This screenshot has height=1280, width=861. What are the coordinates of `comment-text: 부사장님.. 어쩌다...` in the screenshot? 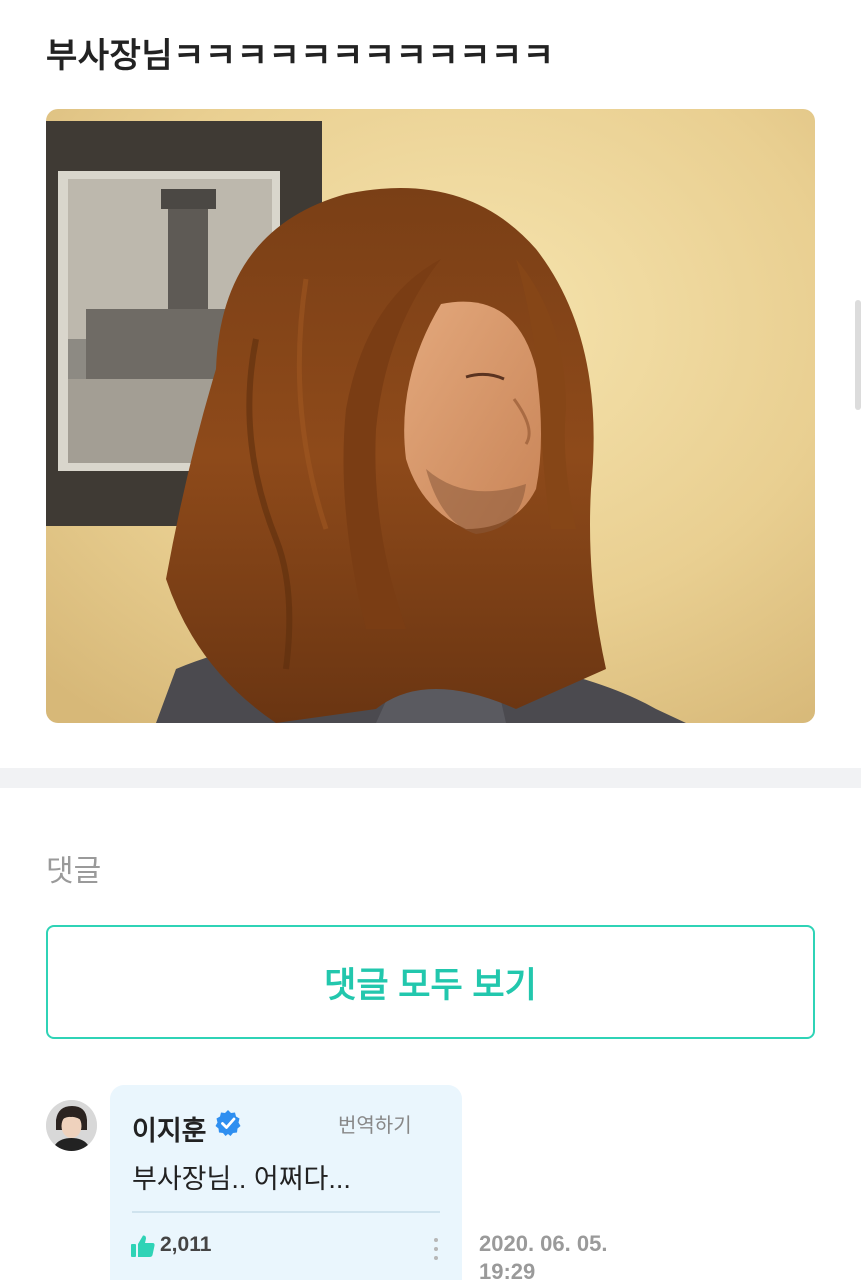 It's located at (241, 1179).